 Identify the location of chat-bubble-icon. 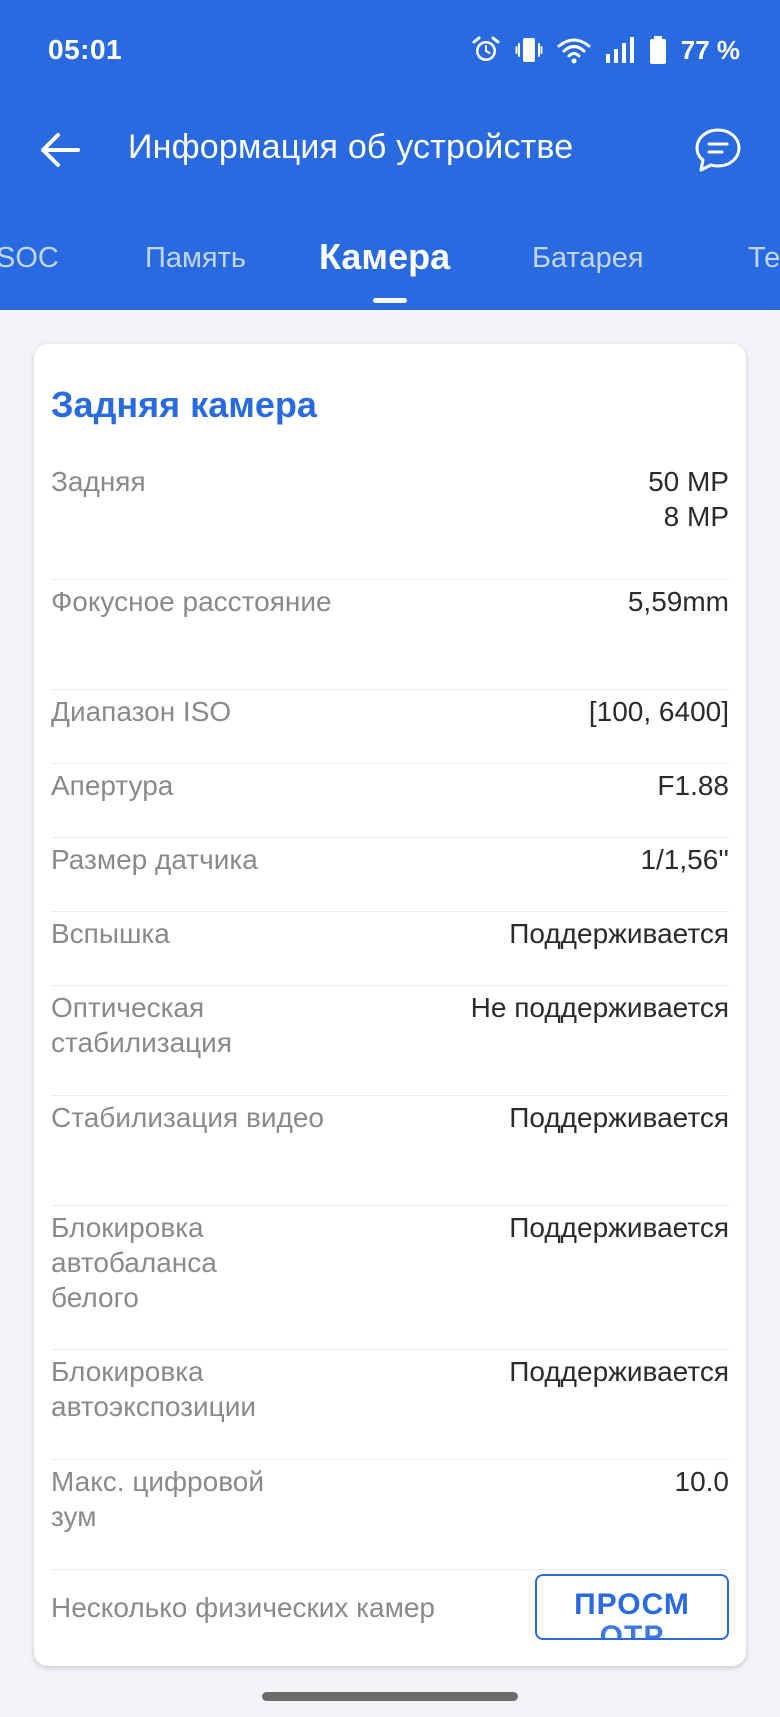
(718, 152).